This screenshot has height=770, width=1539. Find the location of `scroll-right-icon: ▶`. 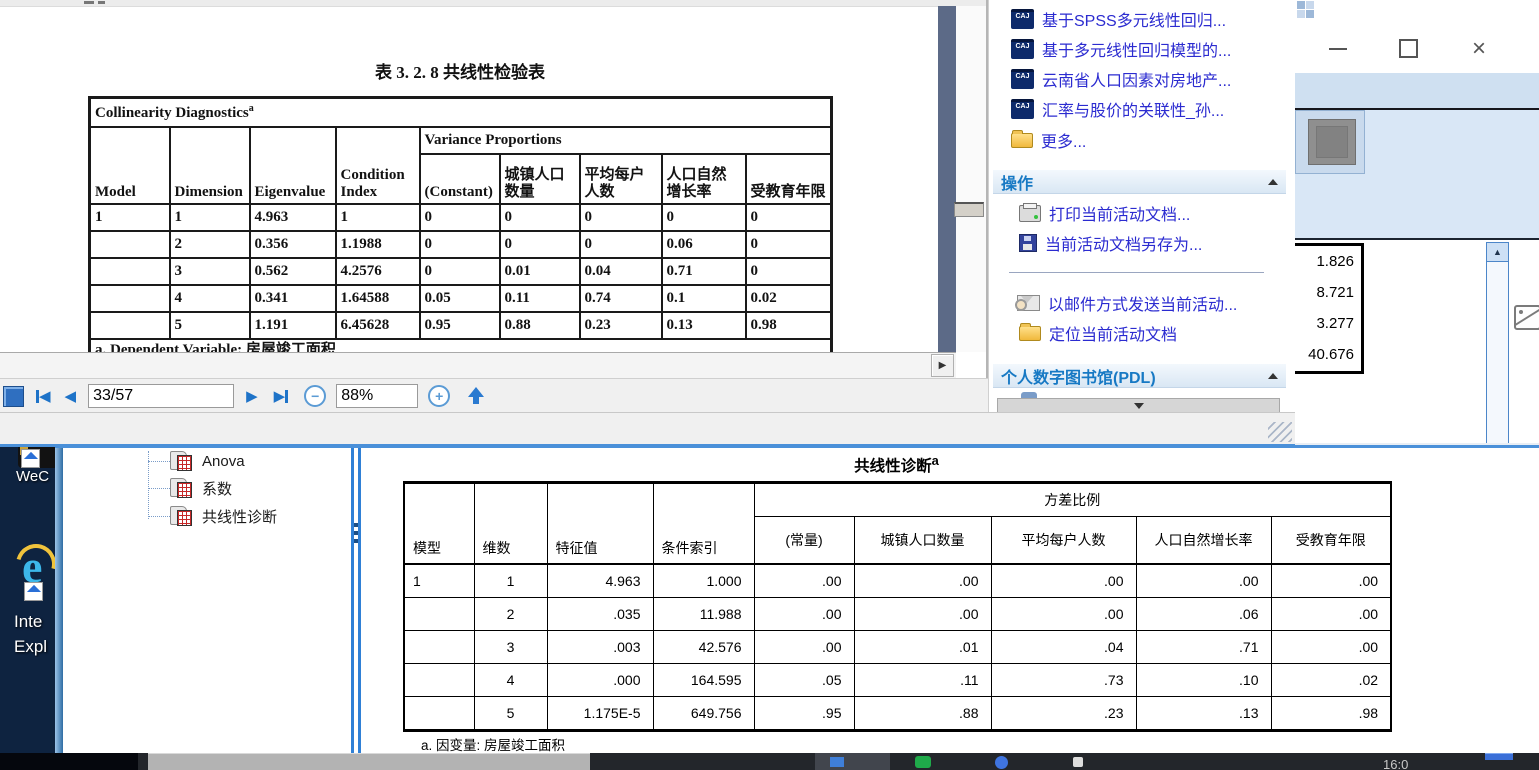

scroll-right-icon: ▶ is located at coordinates (942, 365).